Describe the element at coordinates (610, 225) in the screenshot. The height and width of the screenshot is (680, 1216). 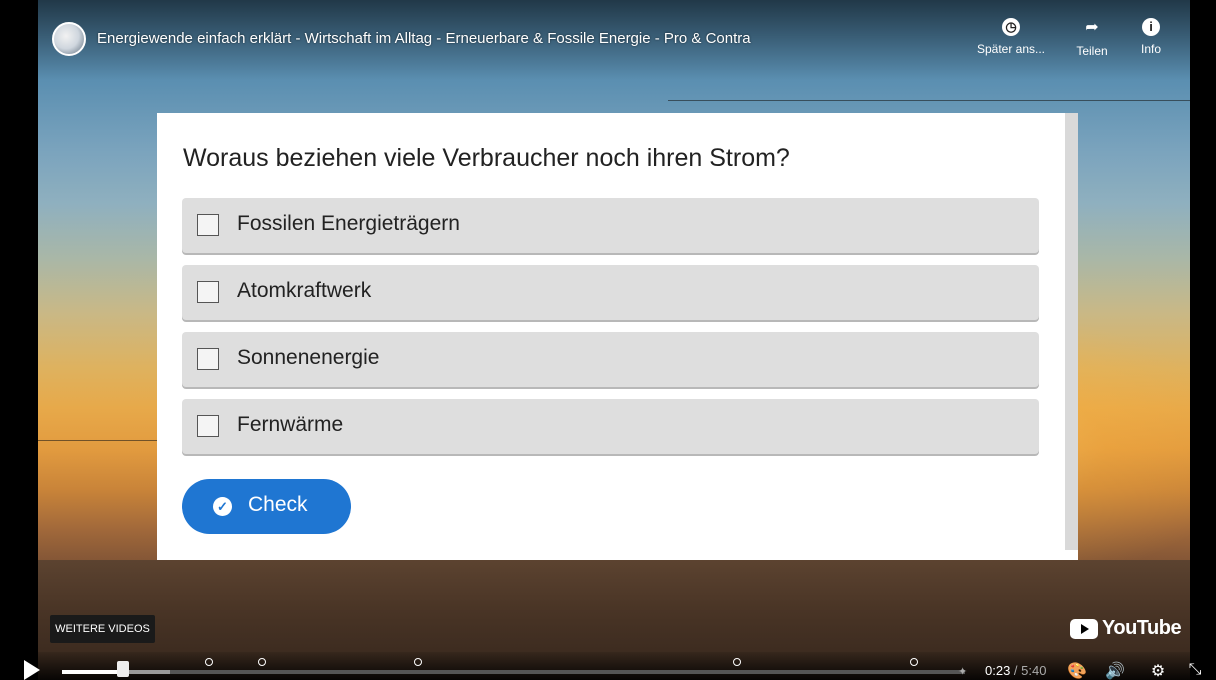
I see `answer-option: Fossilen Energieträgern` at that location.